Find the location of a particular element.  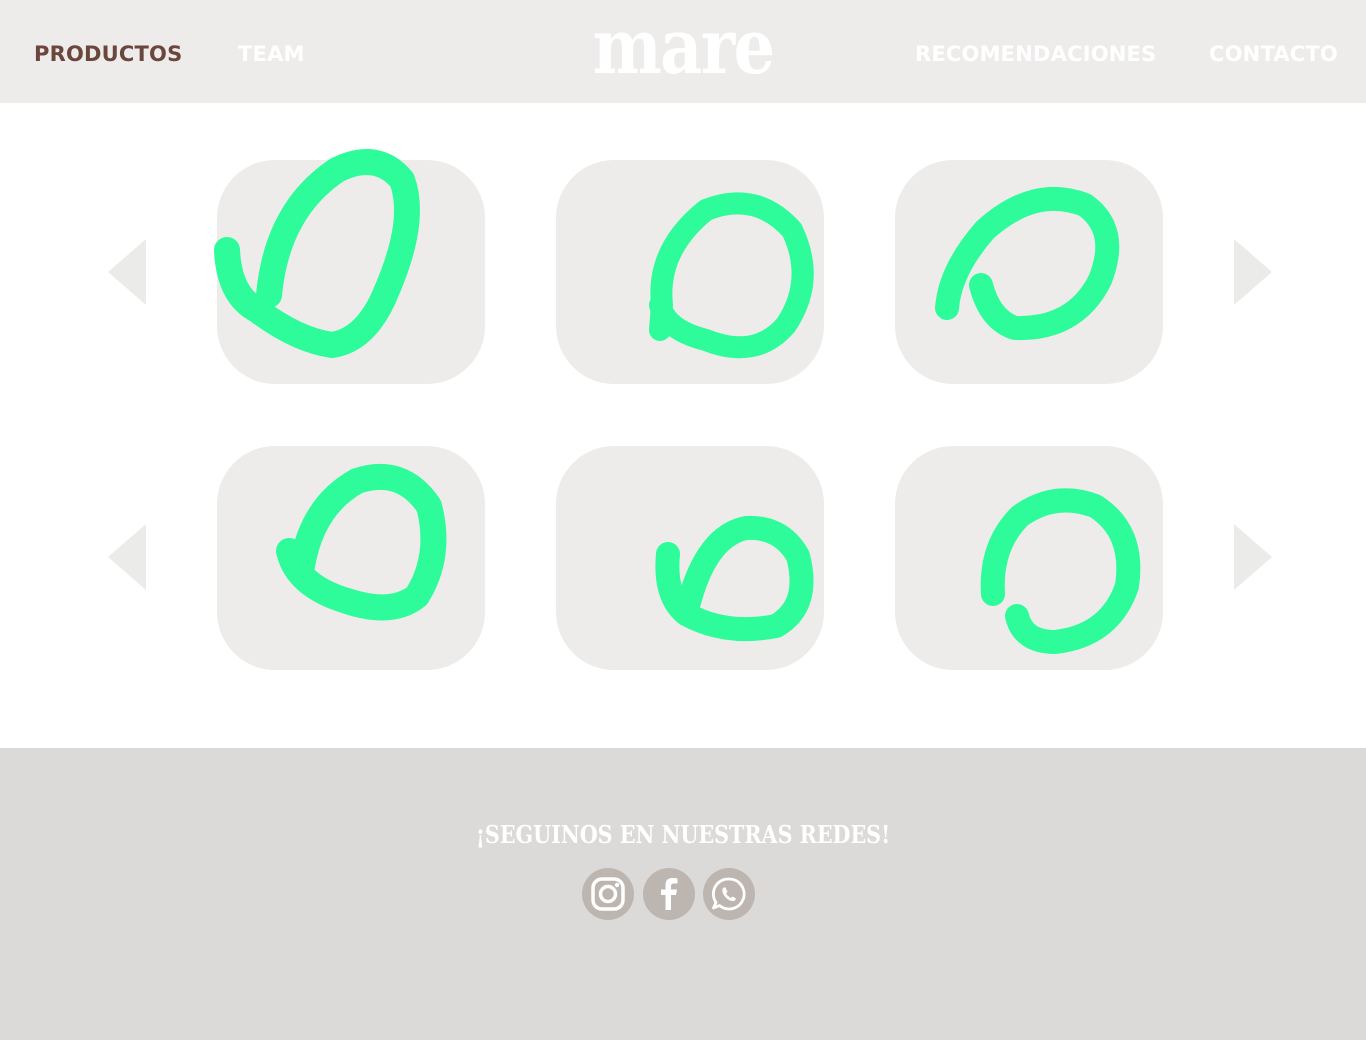

instagram-button is located at coordinates (608, 894).